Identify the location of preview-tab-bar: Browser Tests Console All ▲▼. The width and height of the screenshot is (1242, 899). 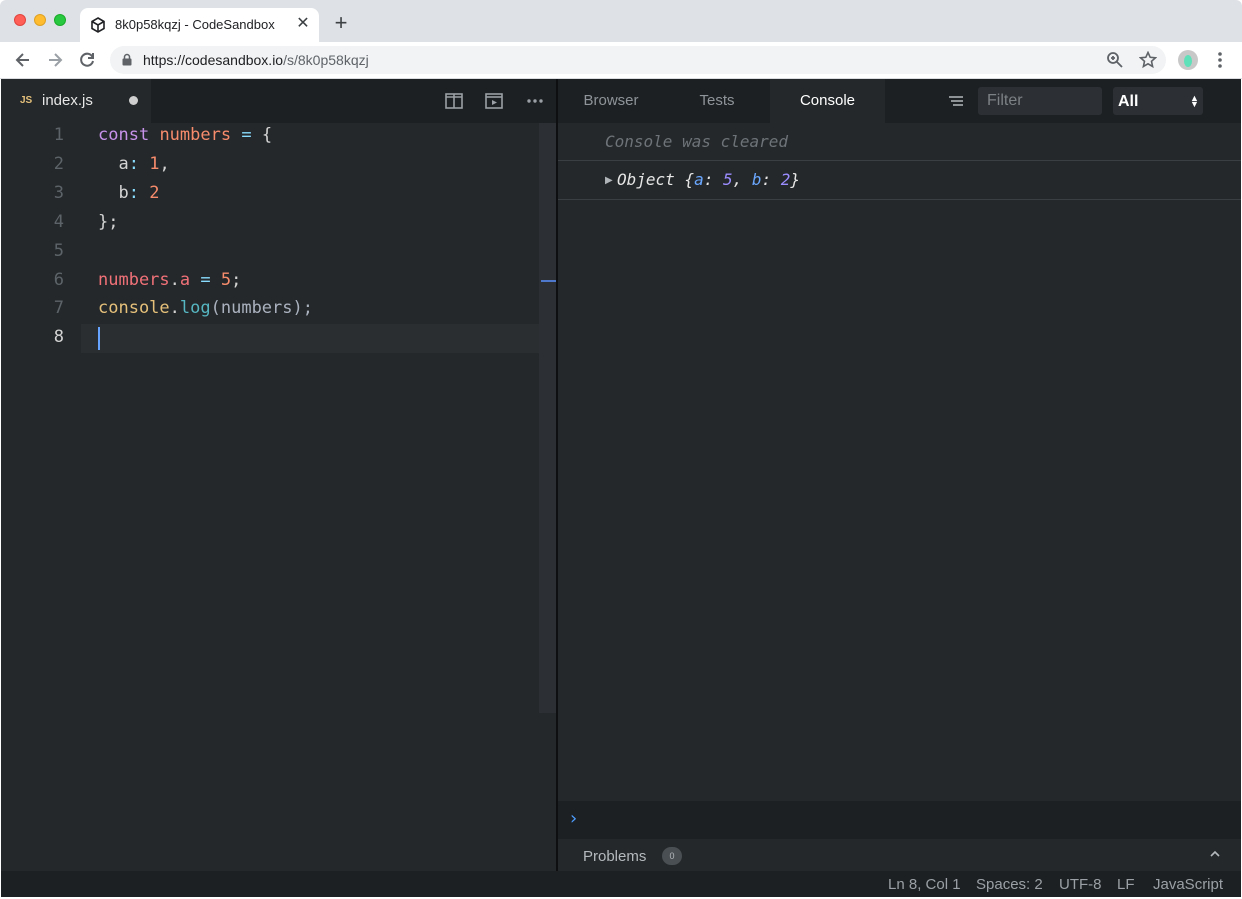
(899, 101).